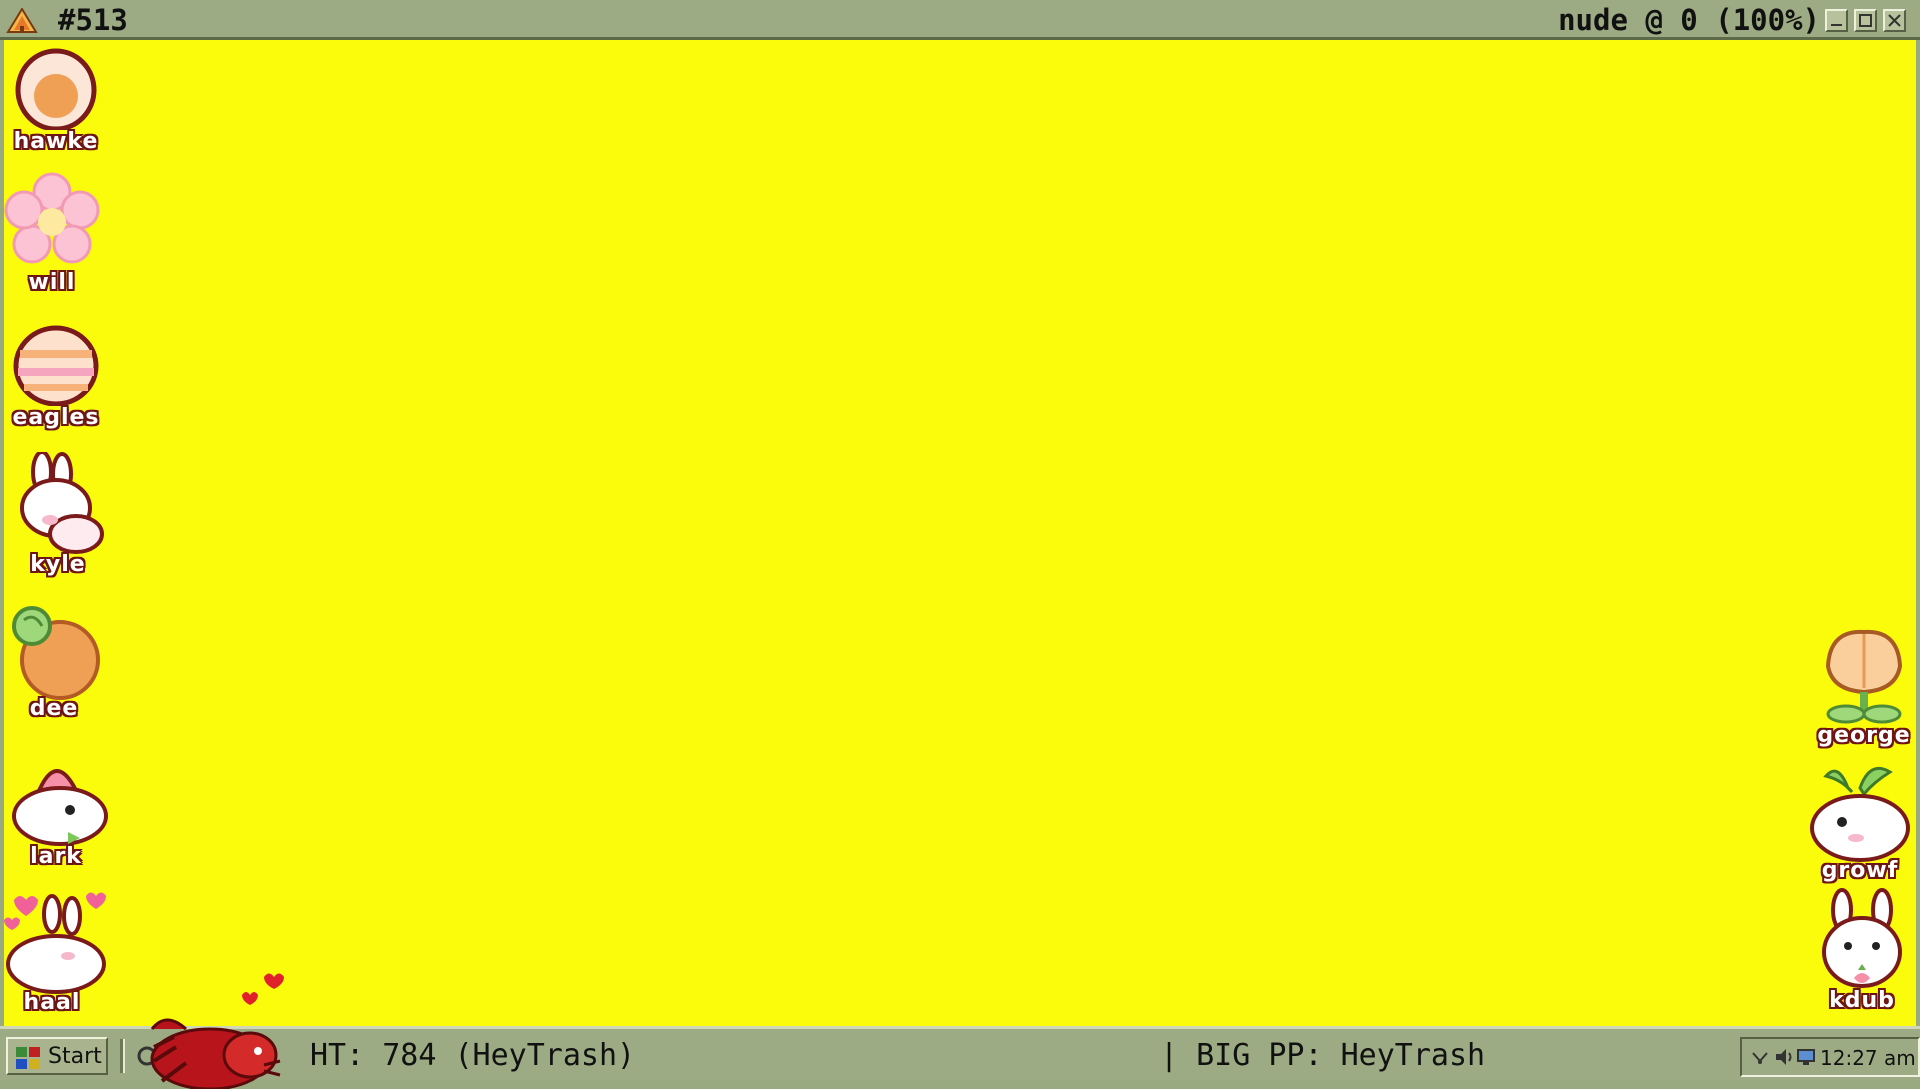  Describe the element at coordinates (1860, 814) in the screenshot. I see `sprout-bunny-icon` at that location.